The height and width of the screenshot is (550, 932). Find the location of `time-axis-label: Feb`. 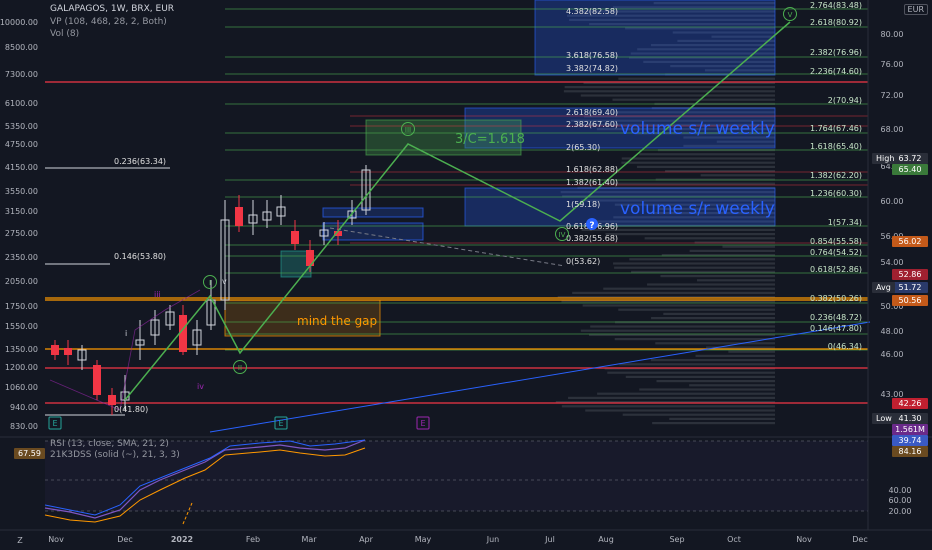

time-axis-label: Feb is located at coordinates (253, 539).